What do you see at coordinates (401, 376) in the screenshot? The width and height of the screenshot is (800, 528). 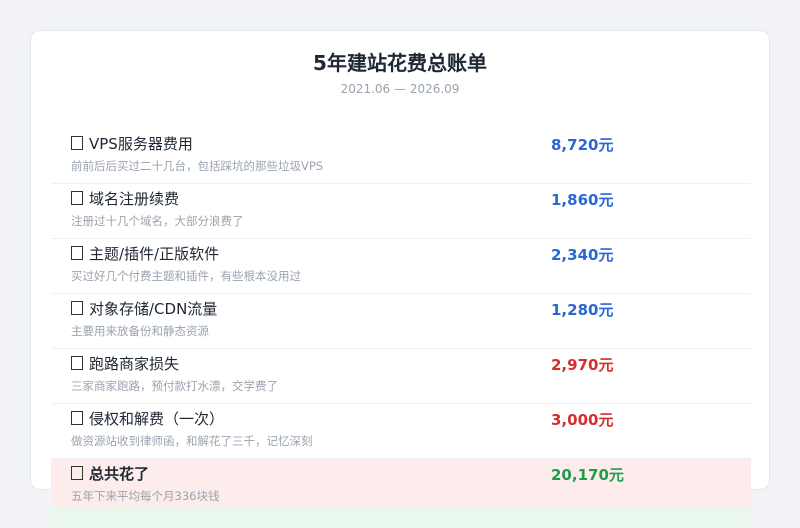 I see `expense-row-runaway: 跑路商家损失 三家商家跑路，预付款打水漂，交学费了 2,970元` at bounding box center [401, 376].